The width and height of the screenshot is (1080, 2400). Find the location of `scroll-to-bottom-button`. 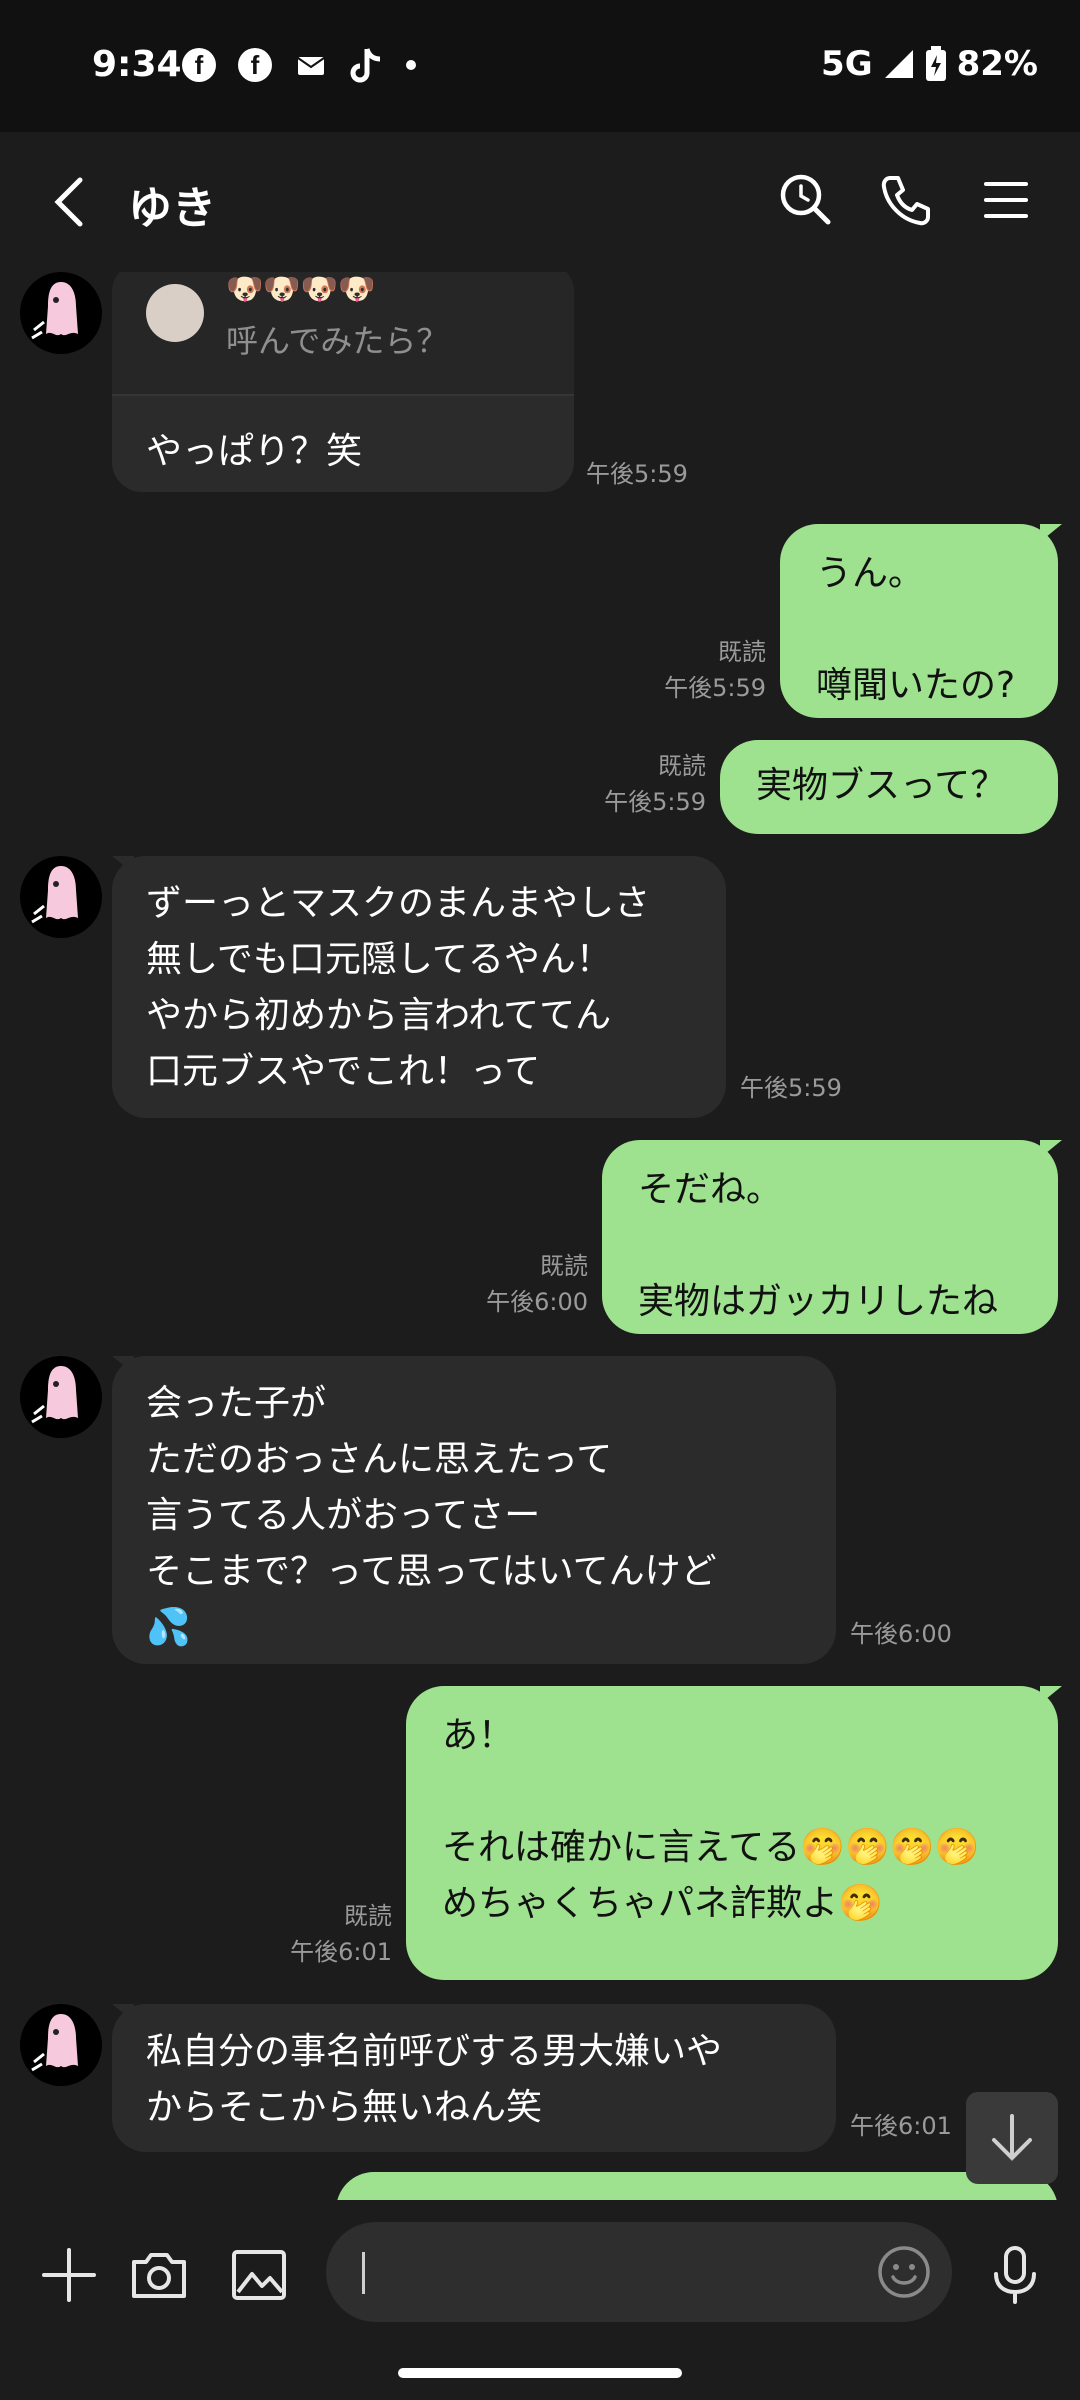

scroll-to-bottom-button is located at coordinates (1012, 2138).